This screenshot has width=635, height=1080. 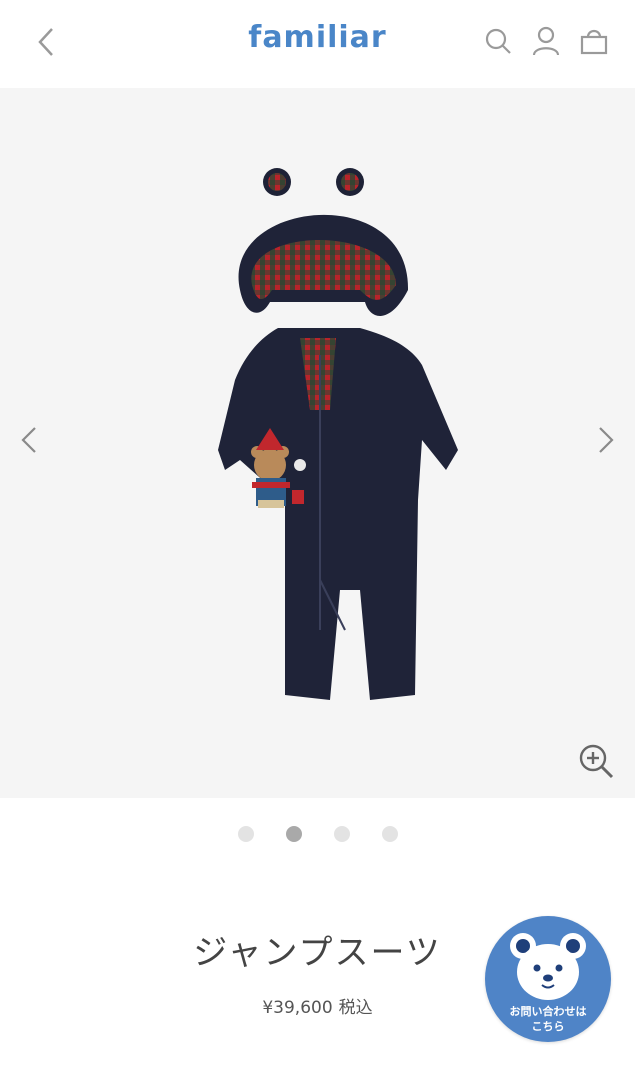 I want to click on gallery-next-button, so click(x=606, y=440).